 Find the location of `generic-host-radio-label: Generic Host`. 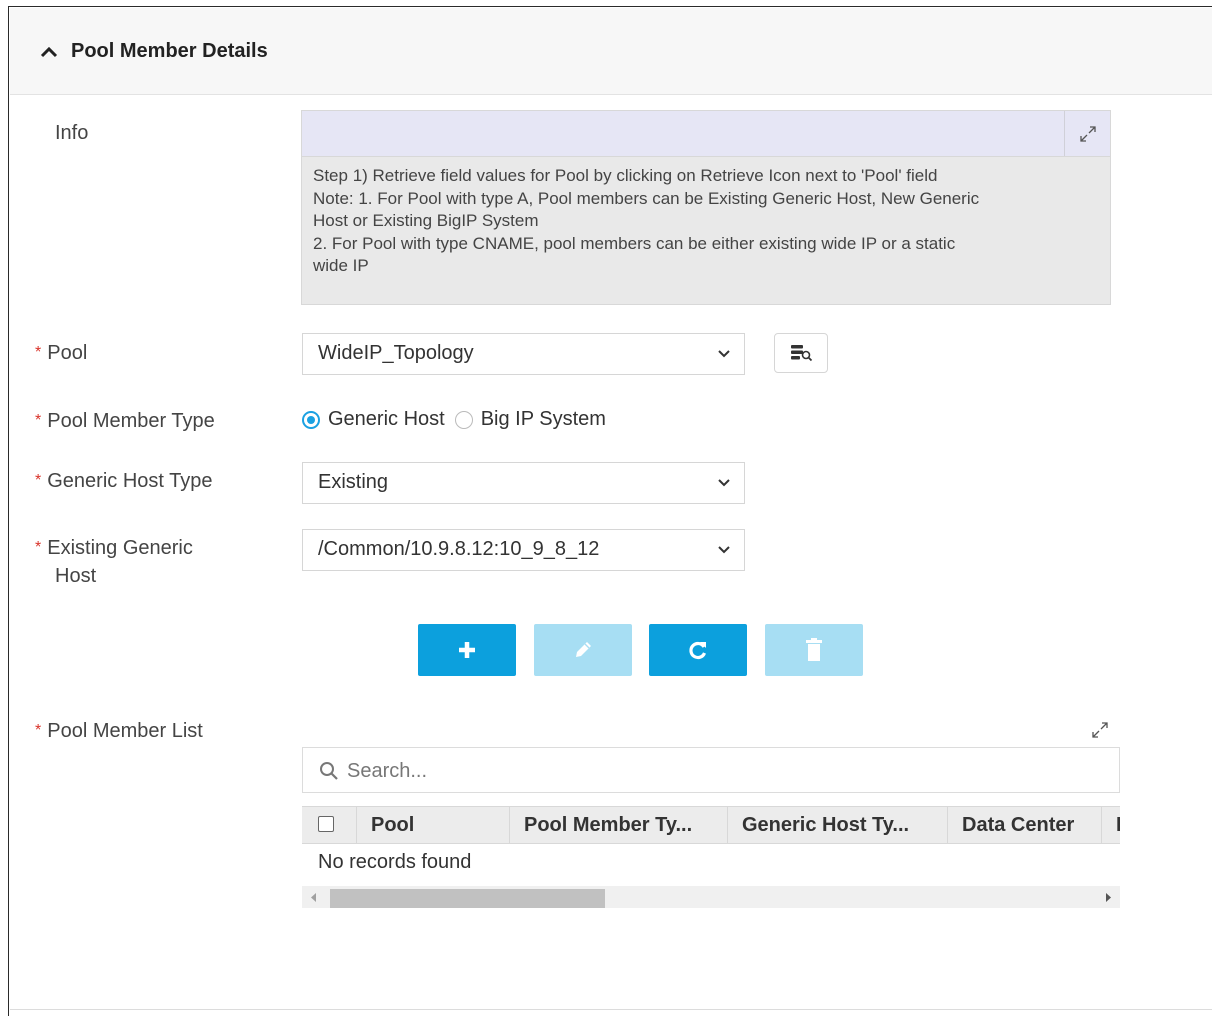

generic-host-radio-label: Generic Host is located at coordinates (386, 419).